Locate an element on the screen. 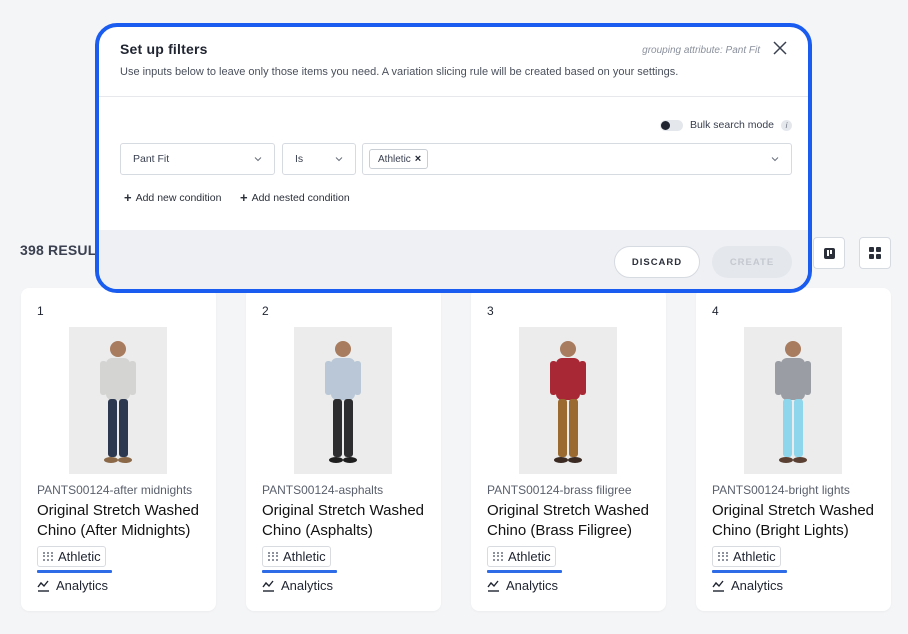 The width and height of the screenshot is (908, 634). product-sku: PANTS00124-after midnights is located at coordinates (115, 490).